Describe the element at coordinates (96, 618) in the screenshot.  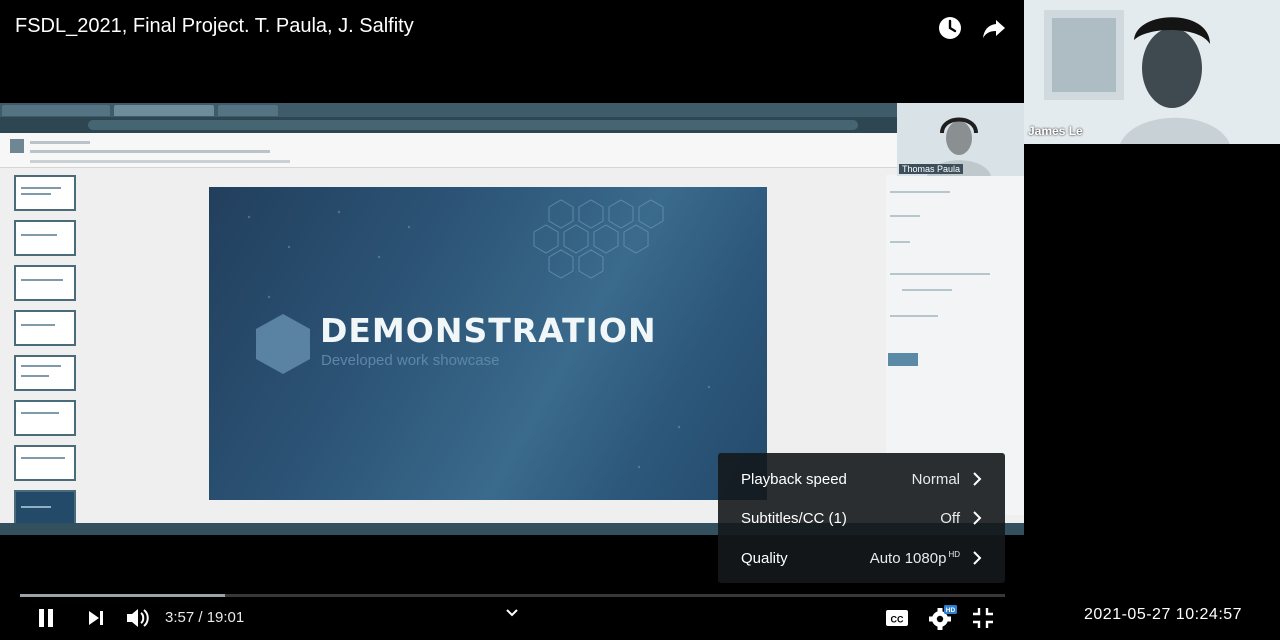
I see `next-icon` at that location.